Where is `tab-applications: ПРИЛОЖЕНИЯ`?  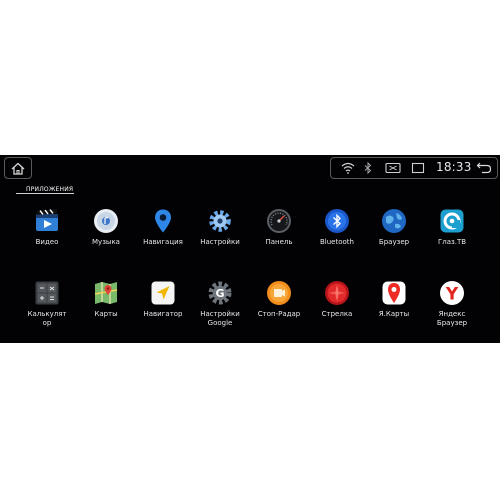
tab-applications: ПРИЛОЖЕНИЯ is located at coordinates (49, 189).